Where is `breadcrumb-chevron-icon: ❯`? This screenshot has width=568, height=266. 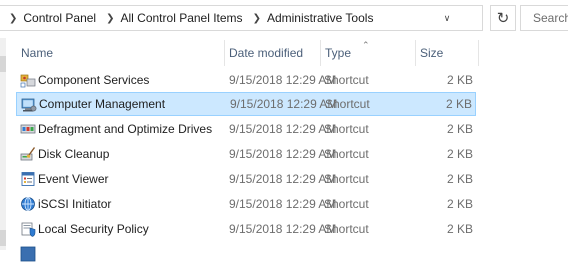
breadcrumb-chevron-icon: ❯ is located at coordinates (13, 18).